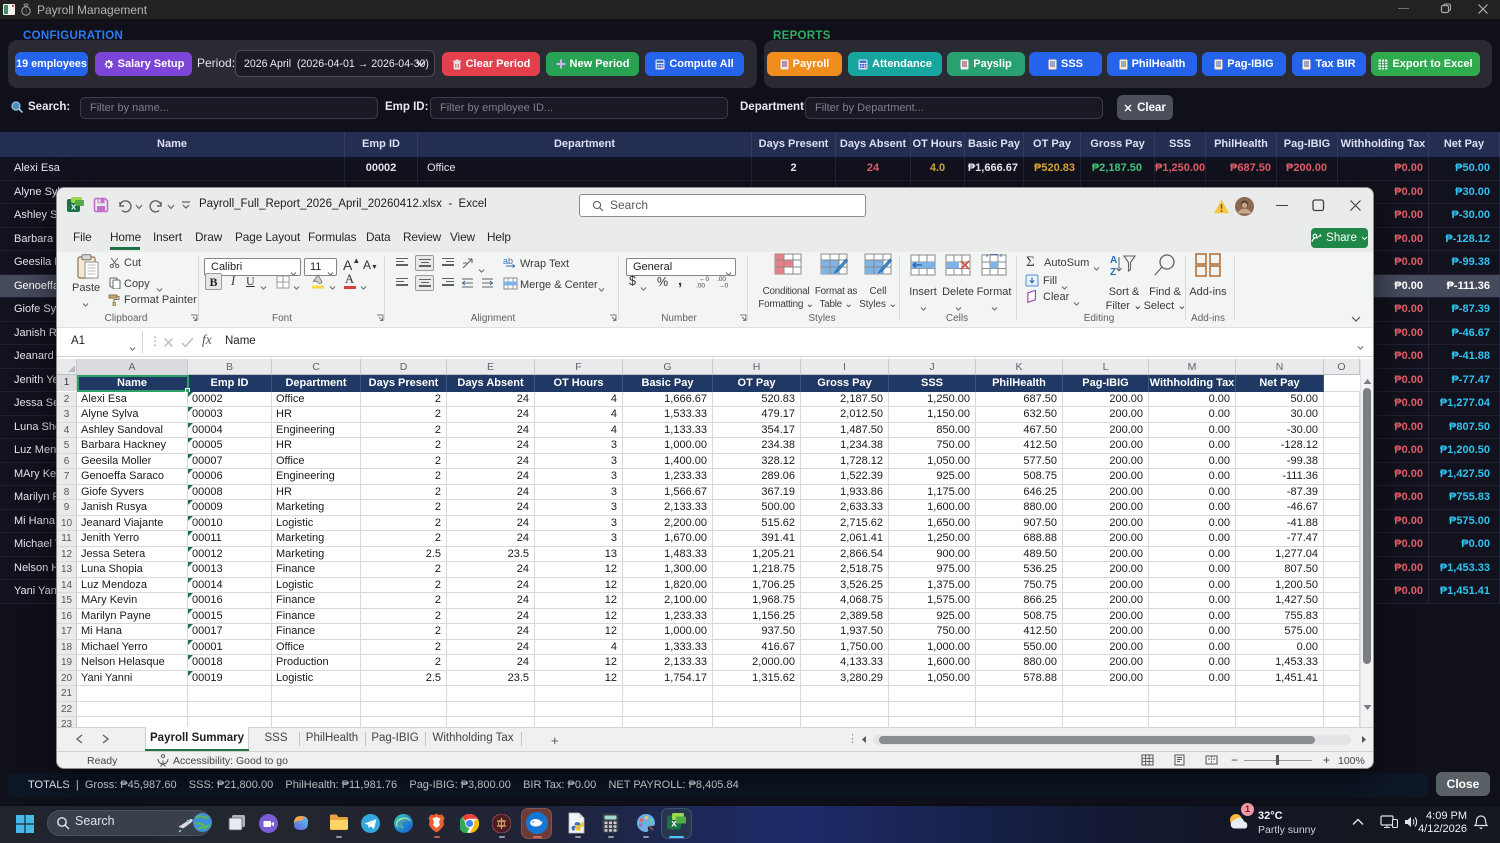 The height and width of the screenshot is (843, 1500). I want to click on svg-text: →0, so click(723, 286).